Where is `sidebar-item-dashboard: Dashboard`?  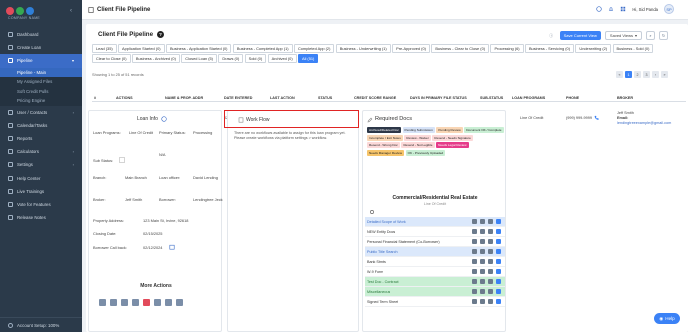 sidebar-item-dashboard: Dashboard is located at coordinates (41, 34).